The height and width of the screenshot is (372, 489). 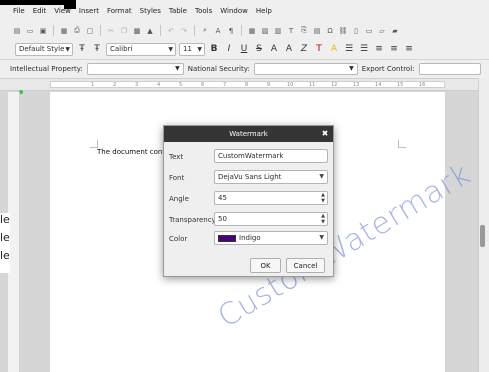 What do you see at coordinates (305, 265) in the screenshot?
I see `cancel-button: Cancel` at bounding box center [305, 265].